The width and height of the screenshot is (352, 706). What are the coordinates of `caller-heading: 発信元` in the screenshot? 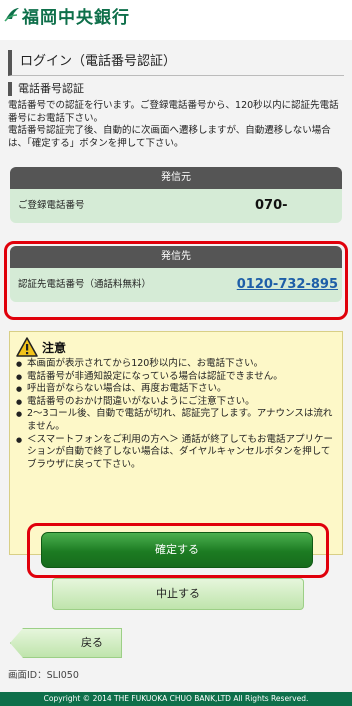 It's located at (176, 178).